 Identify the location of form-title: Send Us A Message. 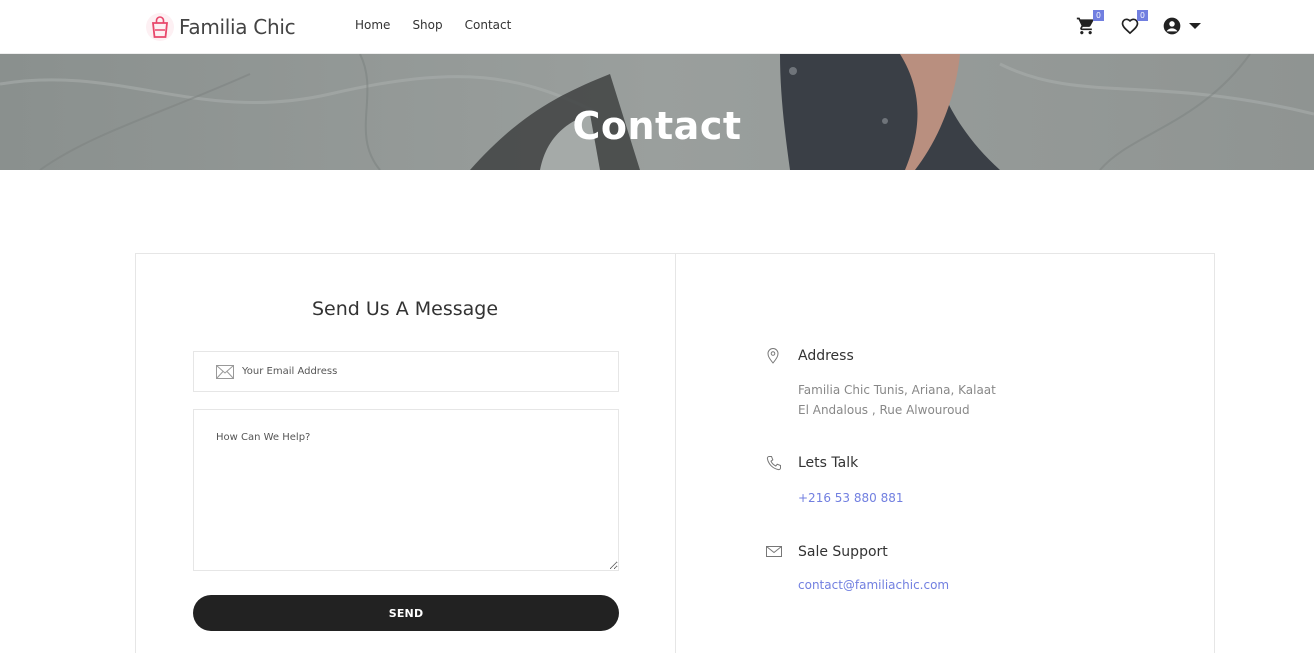
(405, 309).